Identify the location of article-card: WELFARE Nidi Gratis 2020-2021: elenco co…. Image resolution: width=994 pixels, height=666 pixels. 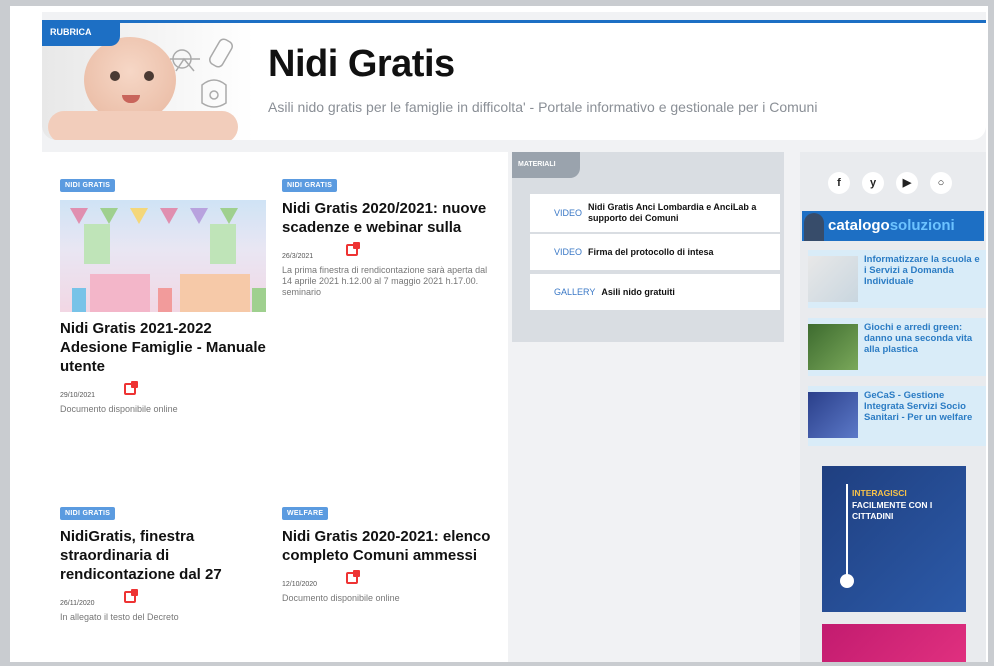
(387, 553).